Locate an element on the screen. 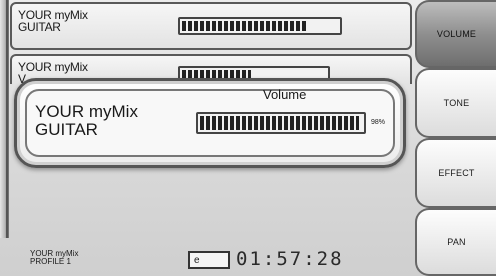 The width and height of the screenshot is (496, 276). tab-tone: TONE is located at coordinates (455, 103).